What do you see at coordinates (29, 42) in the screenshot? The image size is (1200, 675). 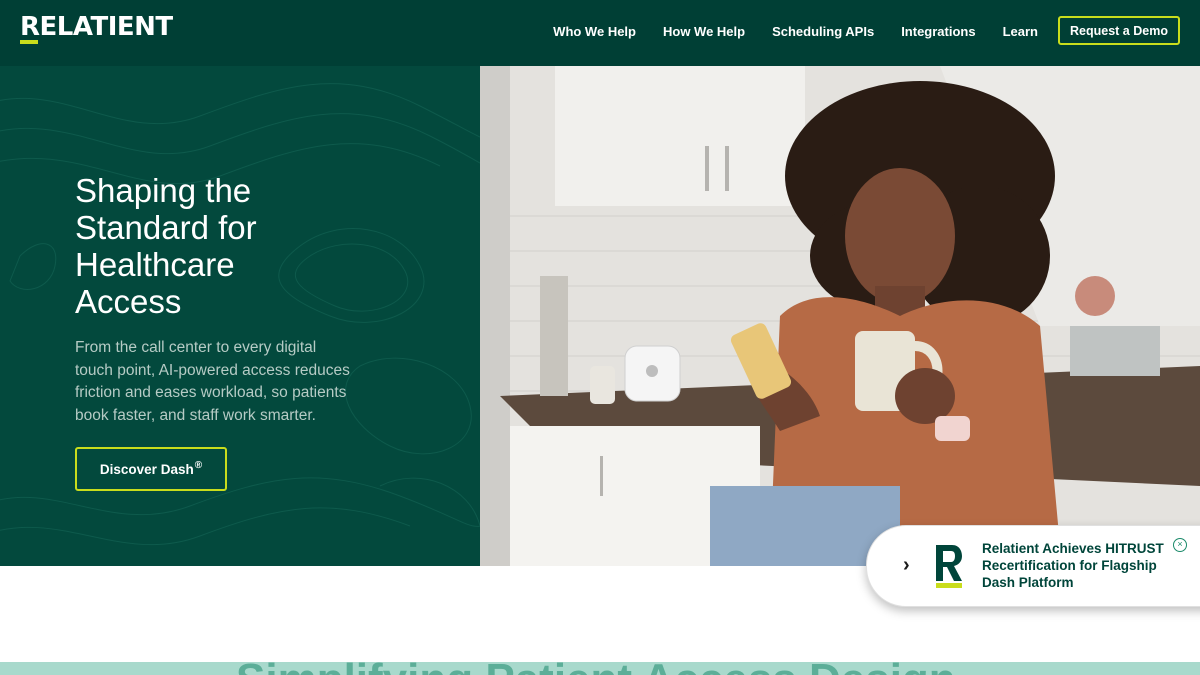 I see `logo-accent-bar` at bounding box center [29, 42].